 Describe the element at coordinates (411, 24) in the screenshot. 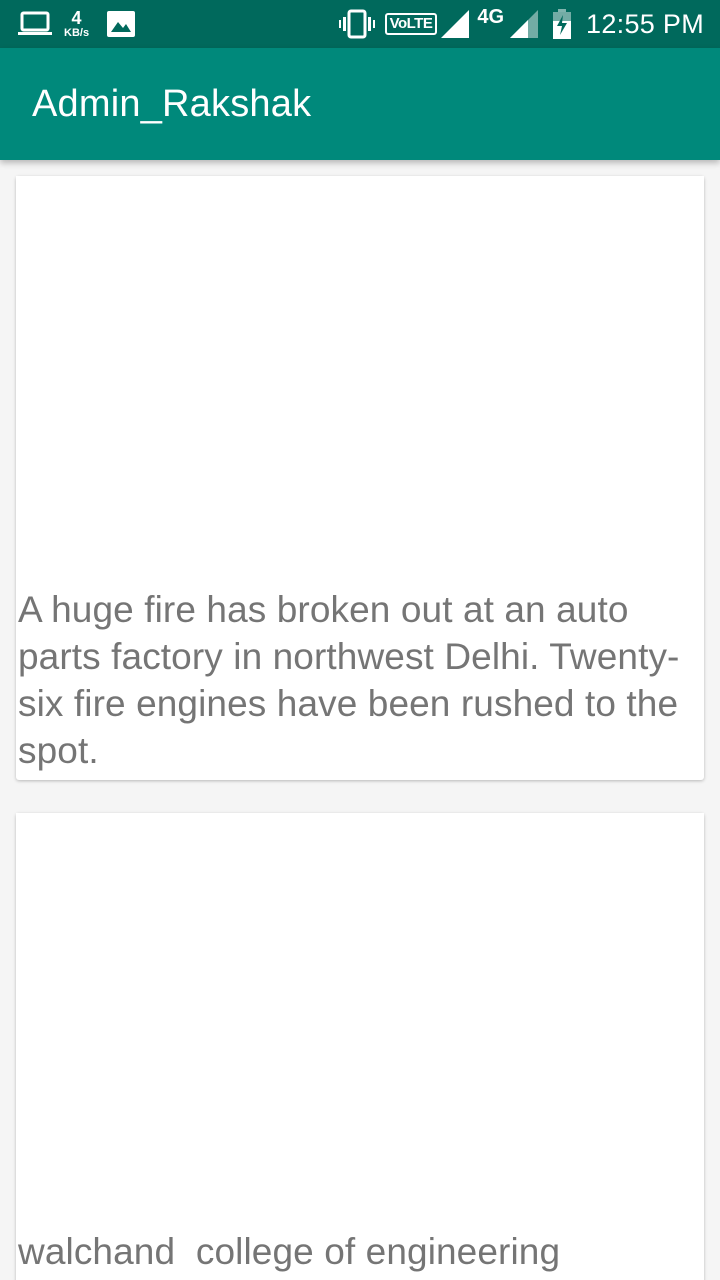

I see `volte-icon: VoLTE` at that location.